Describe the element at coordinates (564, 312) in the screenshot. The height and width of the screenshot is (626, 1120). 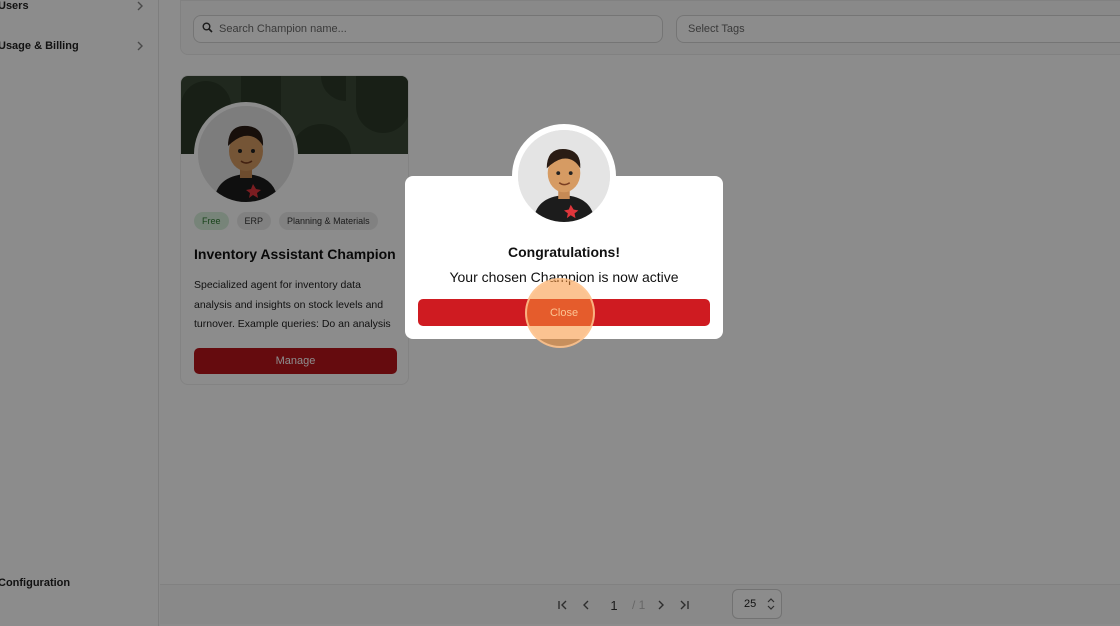
I see `close-button: Close` at that location.